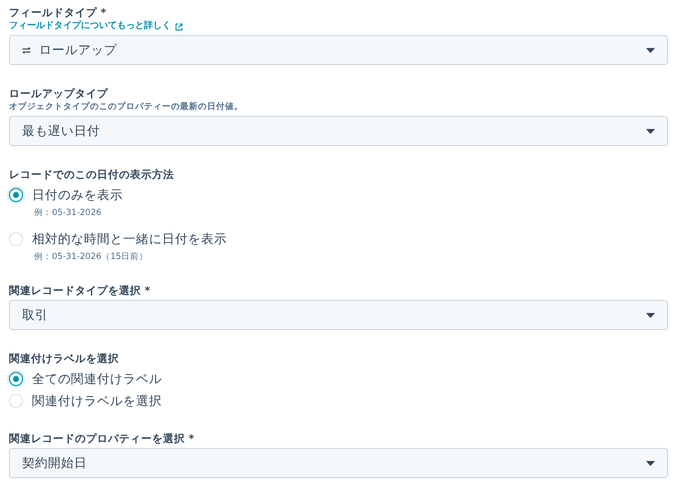  What do you see at coordinates (338, 463) in the screenshot?
I see `dropdown-select: 契約開始日` at bounding box center [338, 463].